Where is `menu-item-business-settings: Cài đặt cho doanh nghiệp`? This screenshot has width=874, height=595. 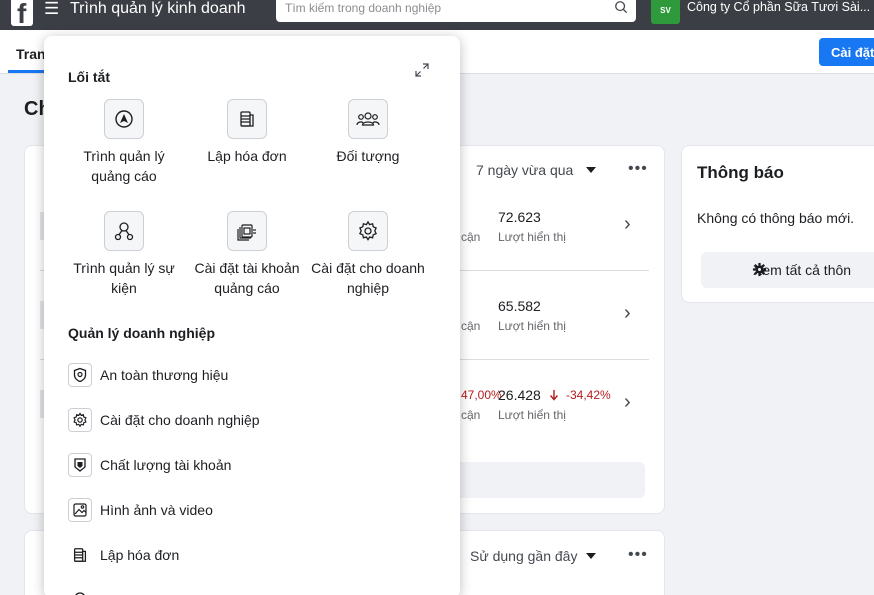 menu-item-business-settings: Cài đặt cho doanh nghiệp is located at coordinates (164, 420).